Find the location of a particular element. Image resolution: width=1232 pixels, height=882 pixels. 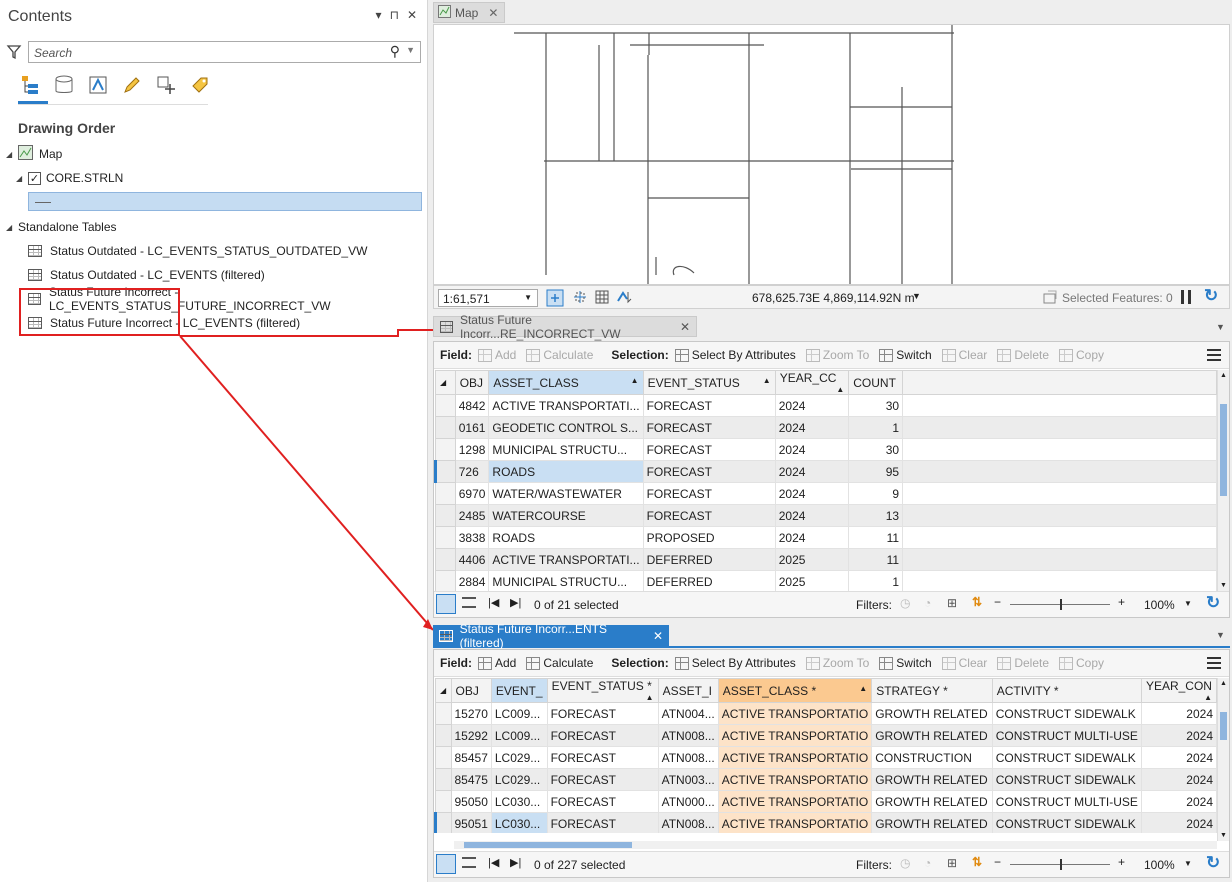

table-cell: 15270 is located at coordinates (471, 713).